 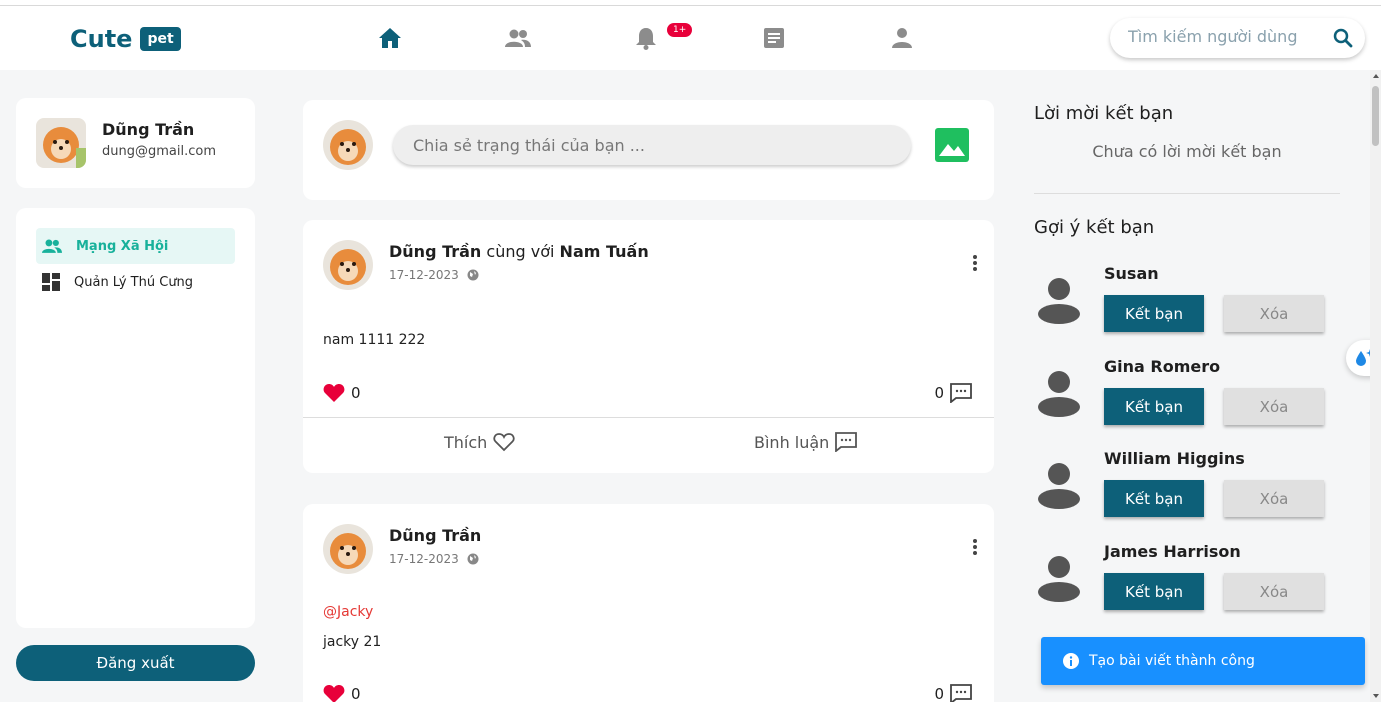 I want to click on search-input, so click(x=1223, y=36).